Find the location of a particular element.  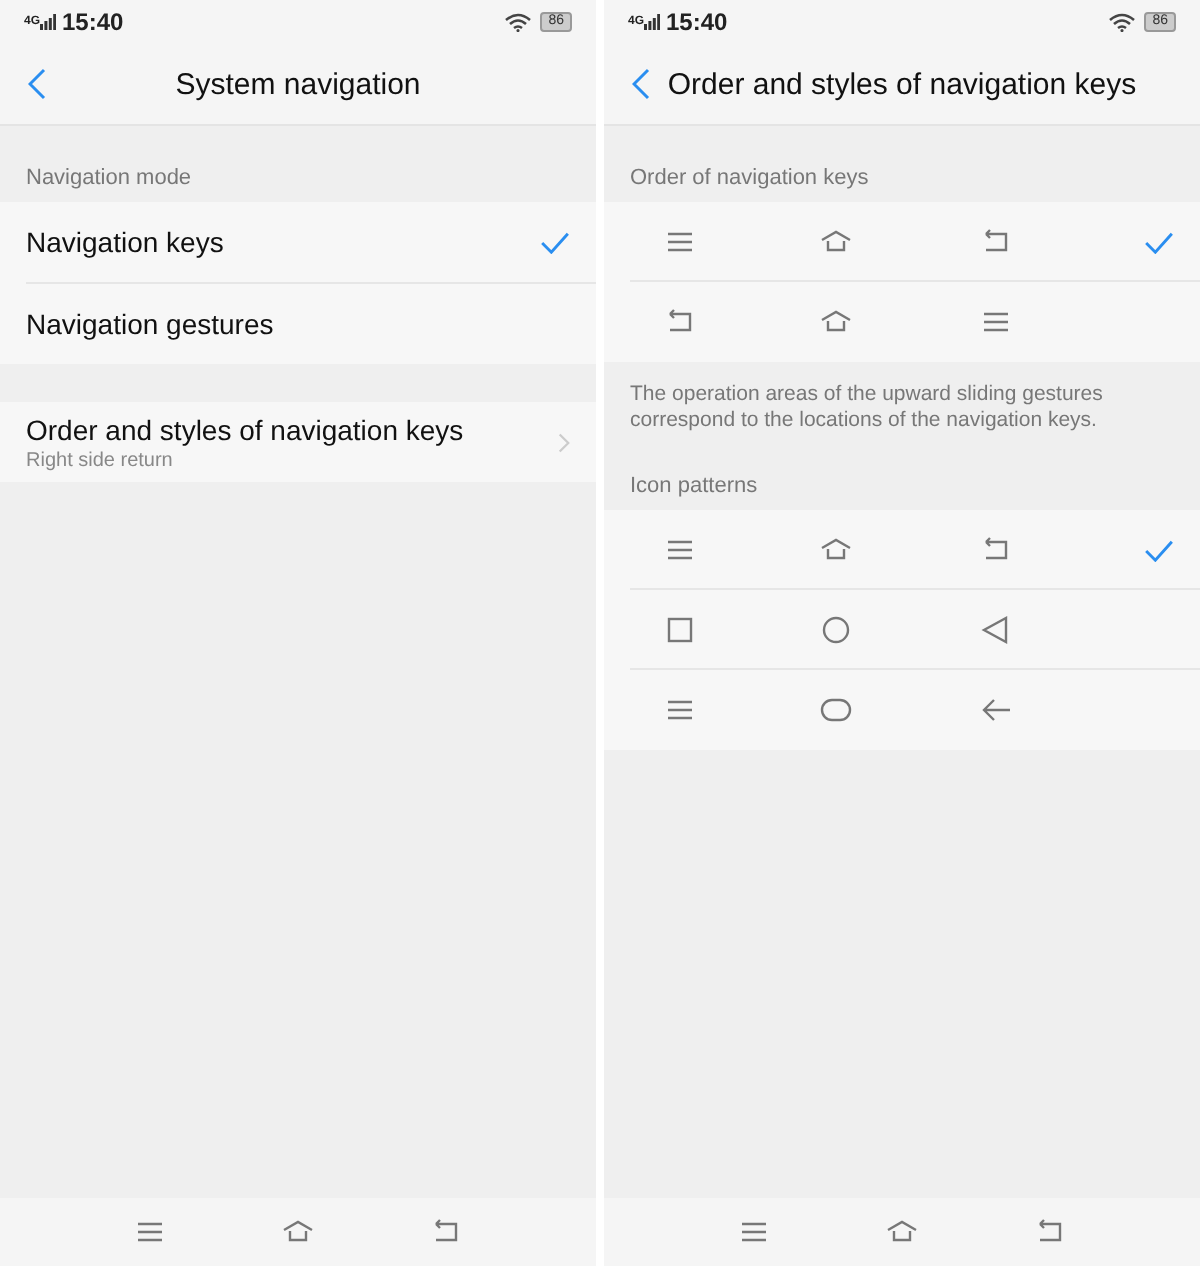

page-title: Order and styles of navigation keys is located at coordinates (902, 84).